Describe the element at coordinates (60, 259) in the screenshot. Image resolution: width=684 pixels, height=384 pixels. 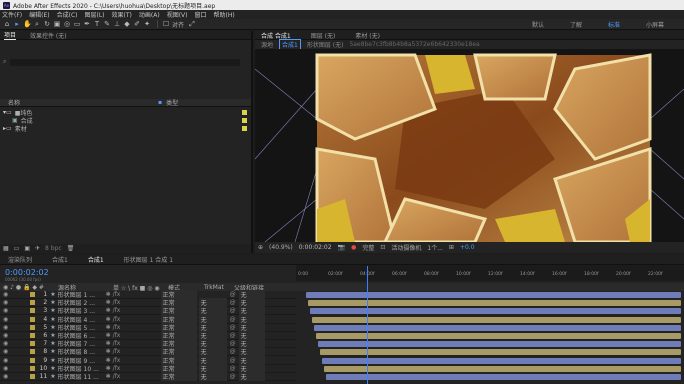
I see `tab-comp-1: 合成1` at that location.